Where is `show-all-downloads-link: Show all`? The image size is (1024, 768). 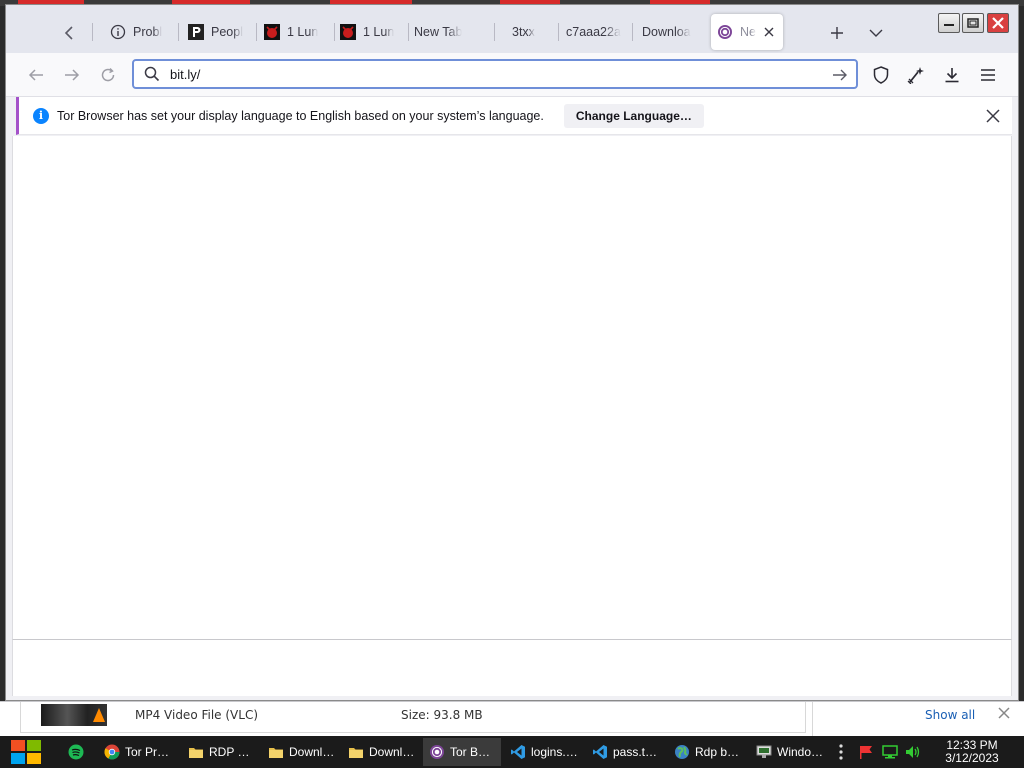 show-all-downloads-link: Show all is located at coordinates (950, 715).